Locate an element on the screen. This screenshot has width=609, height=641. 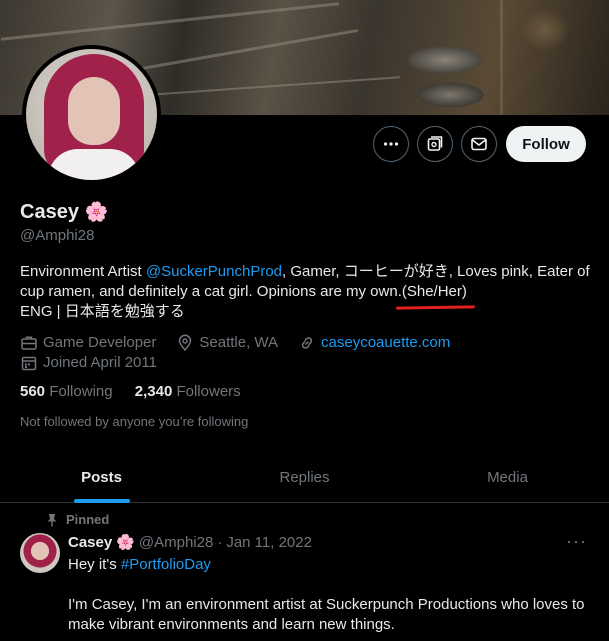
followers-count: 2,340 is located at coordinates (153, 391).